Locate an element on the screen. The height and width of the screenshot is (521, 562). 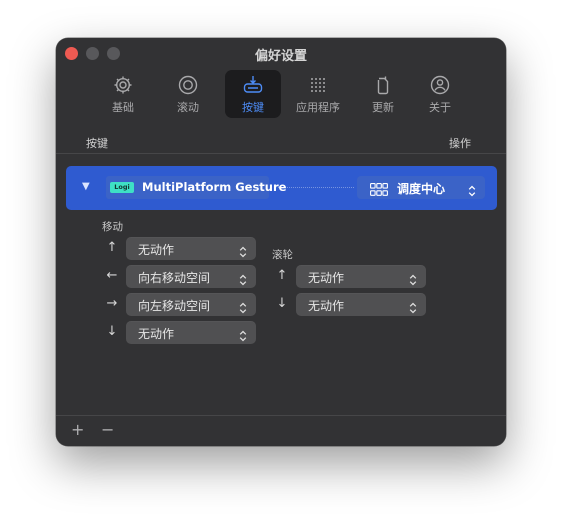
logi-badge: Logi is located at coordinates (122, 187).